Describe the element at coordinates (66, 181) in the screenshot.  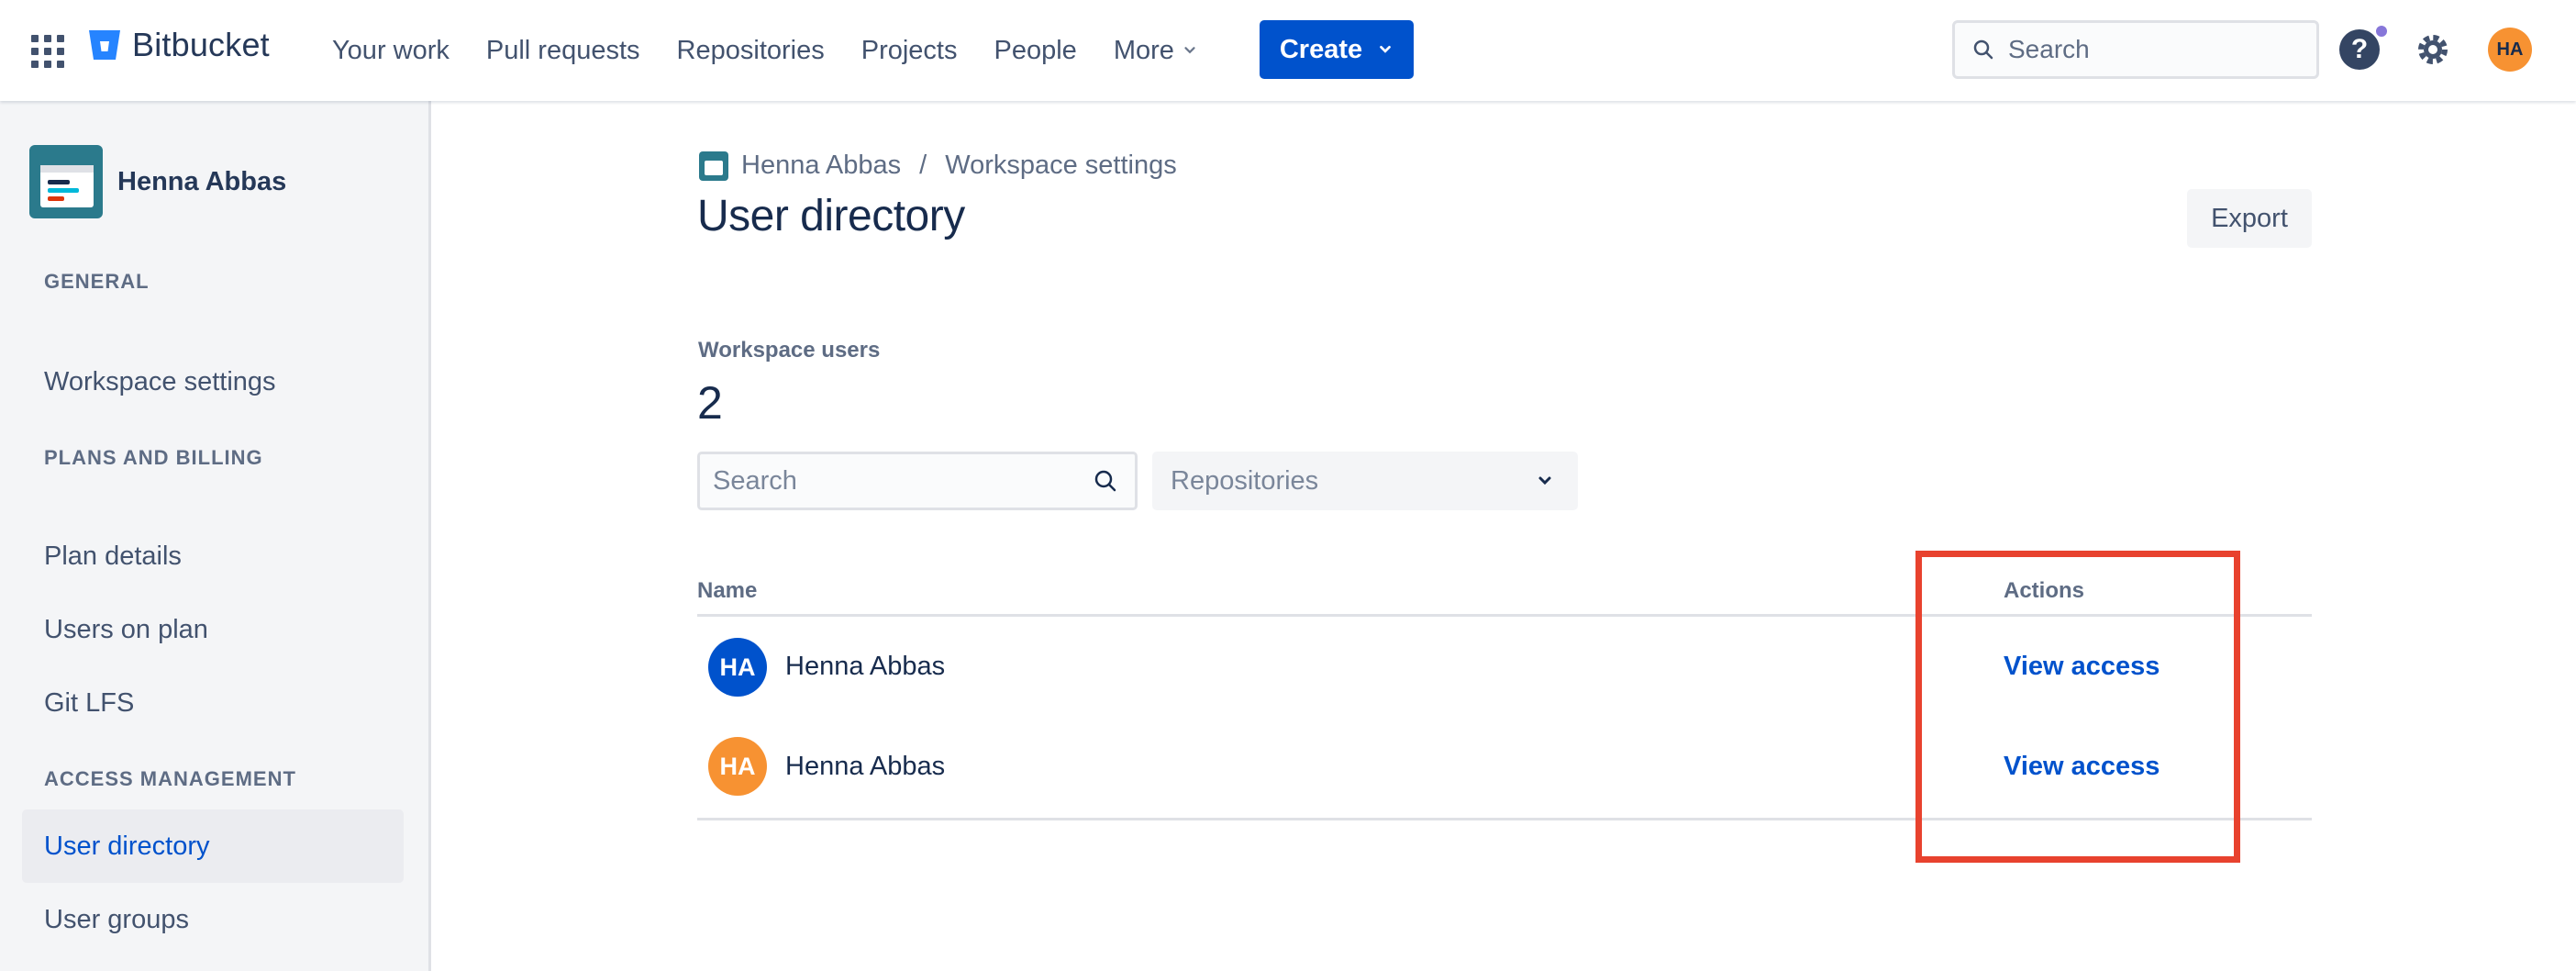
I see `workspace-logo` at that location.